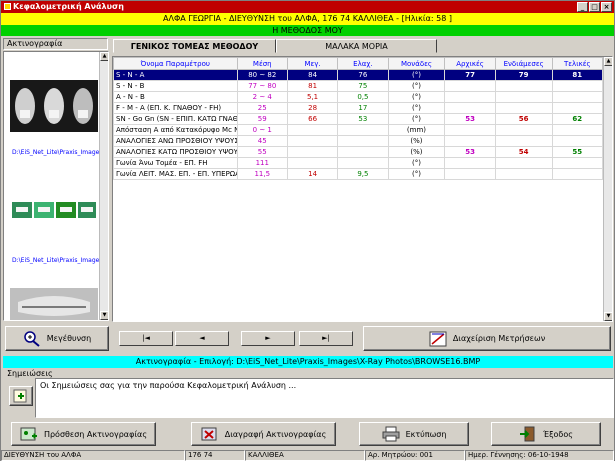 This screenshot has height=461, width=615. Describe the element at coordinates (608, 316) in the screenshot. I see `scroll-down-icon: ▼` at that location.